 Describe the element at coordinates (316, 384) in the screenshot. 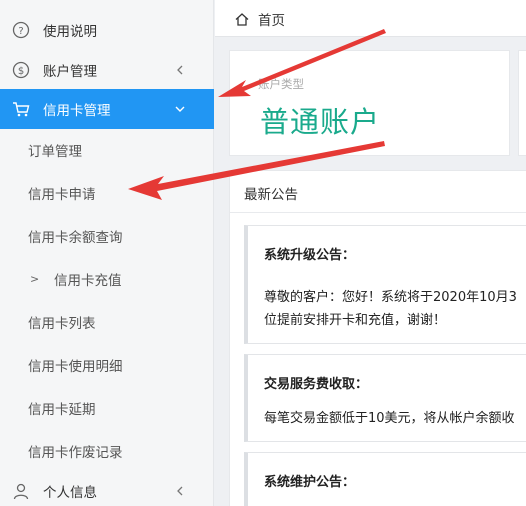

I see `notice-title: 交易服务费收取：` at that location.